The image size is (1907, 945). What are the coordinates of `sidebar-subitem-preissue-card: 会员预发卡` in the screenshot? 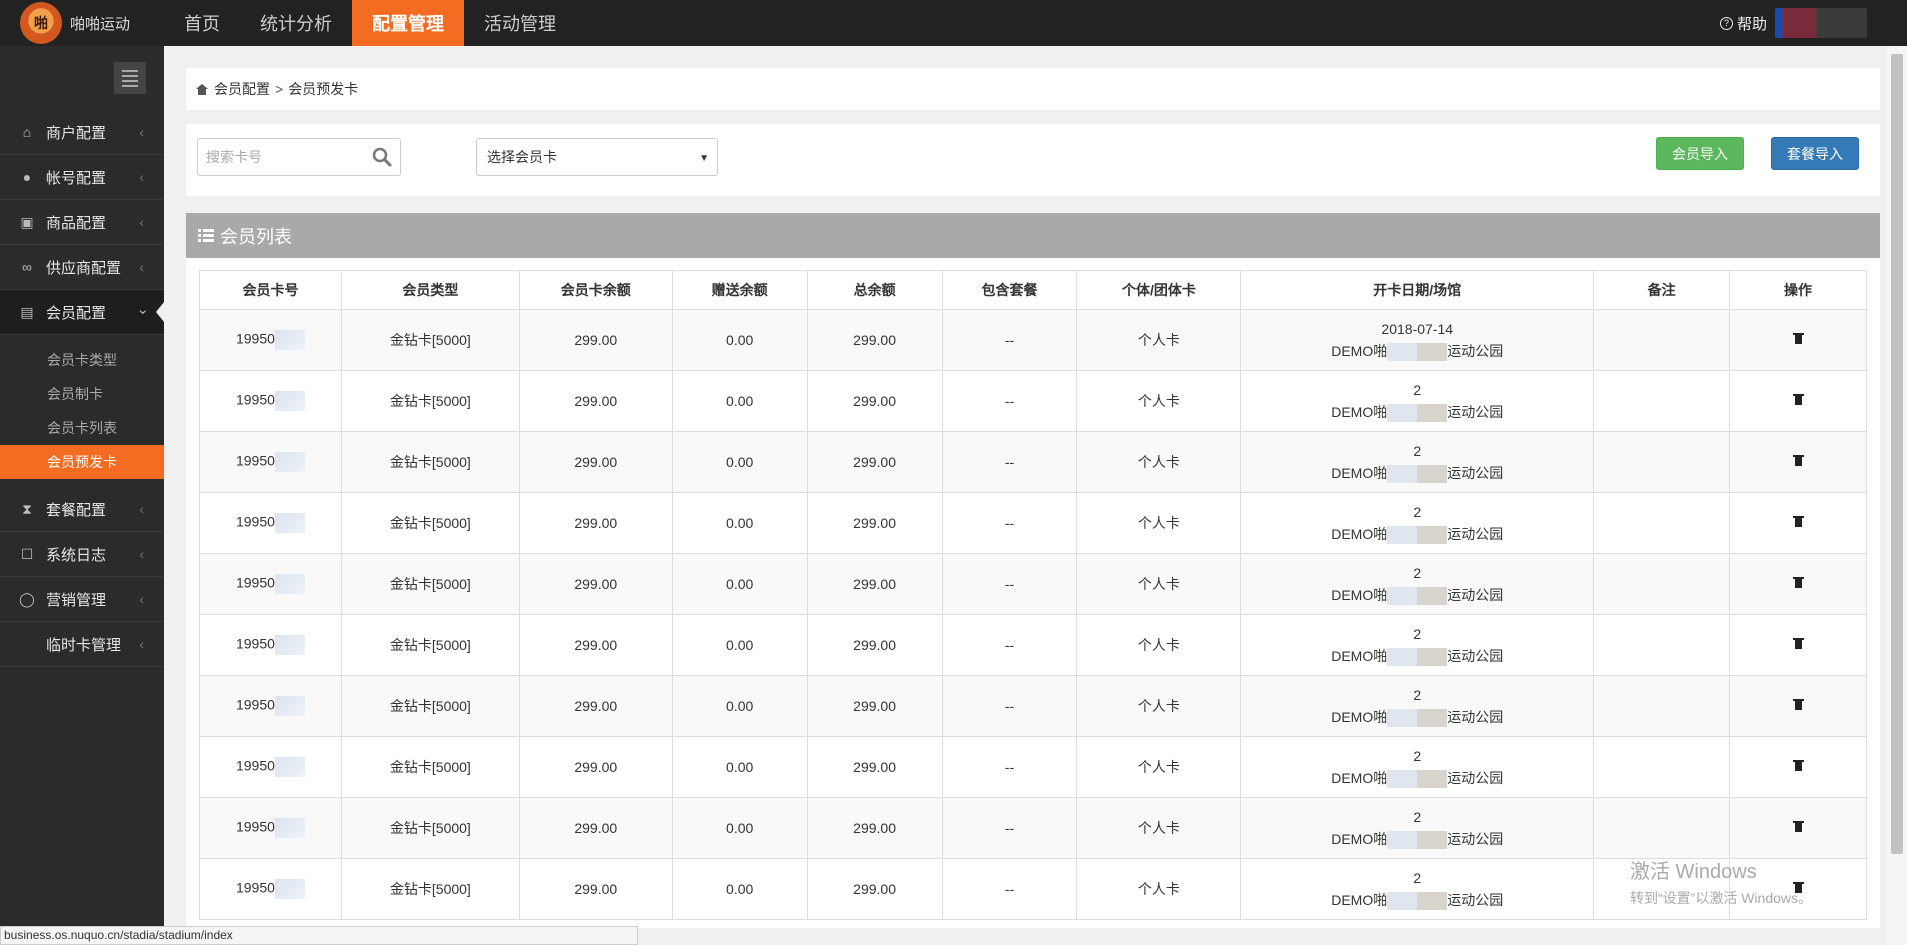 It's located at (82, 462).